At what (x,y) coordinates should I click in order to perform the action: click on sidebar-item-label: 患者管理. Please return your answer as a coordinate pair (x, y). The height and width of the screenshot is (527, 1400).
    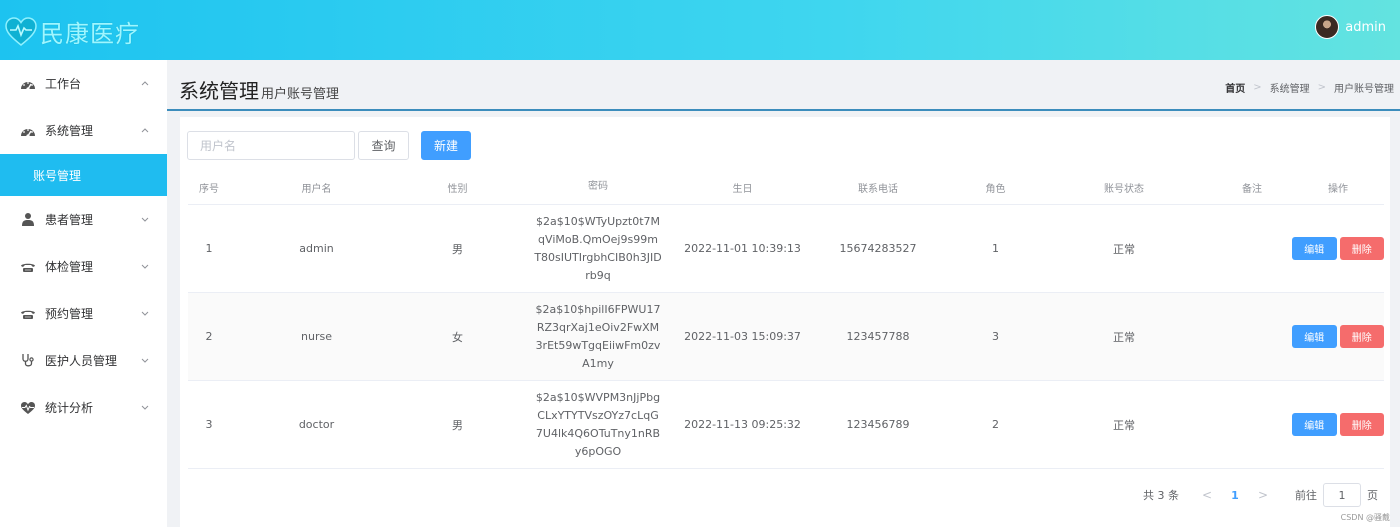
    Looking at the image, I should click on (69, 220).